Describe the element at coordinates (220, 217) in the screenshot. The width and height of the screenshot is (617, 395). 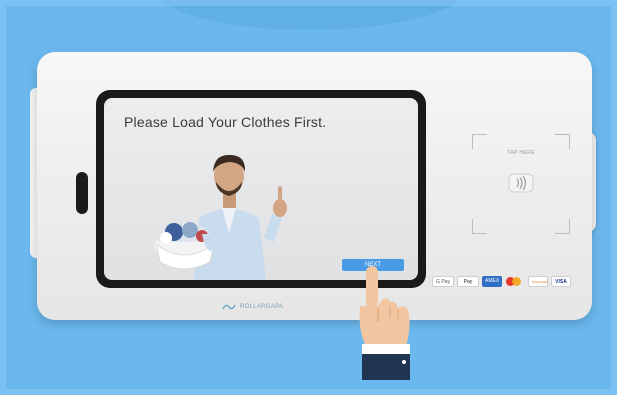
I see `person-with-laundry-illustration` at that location.